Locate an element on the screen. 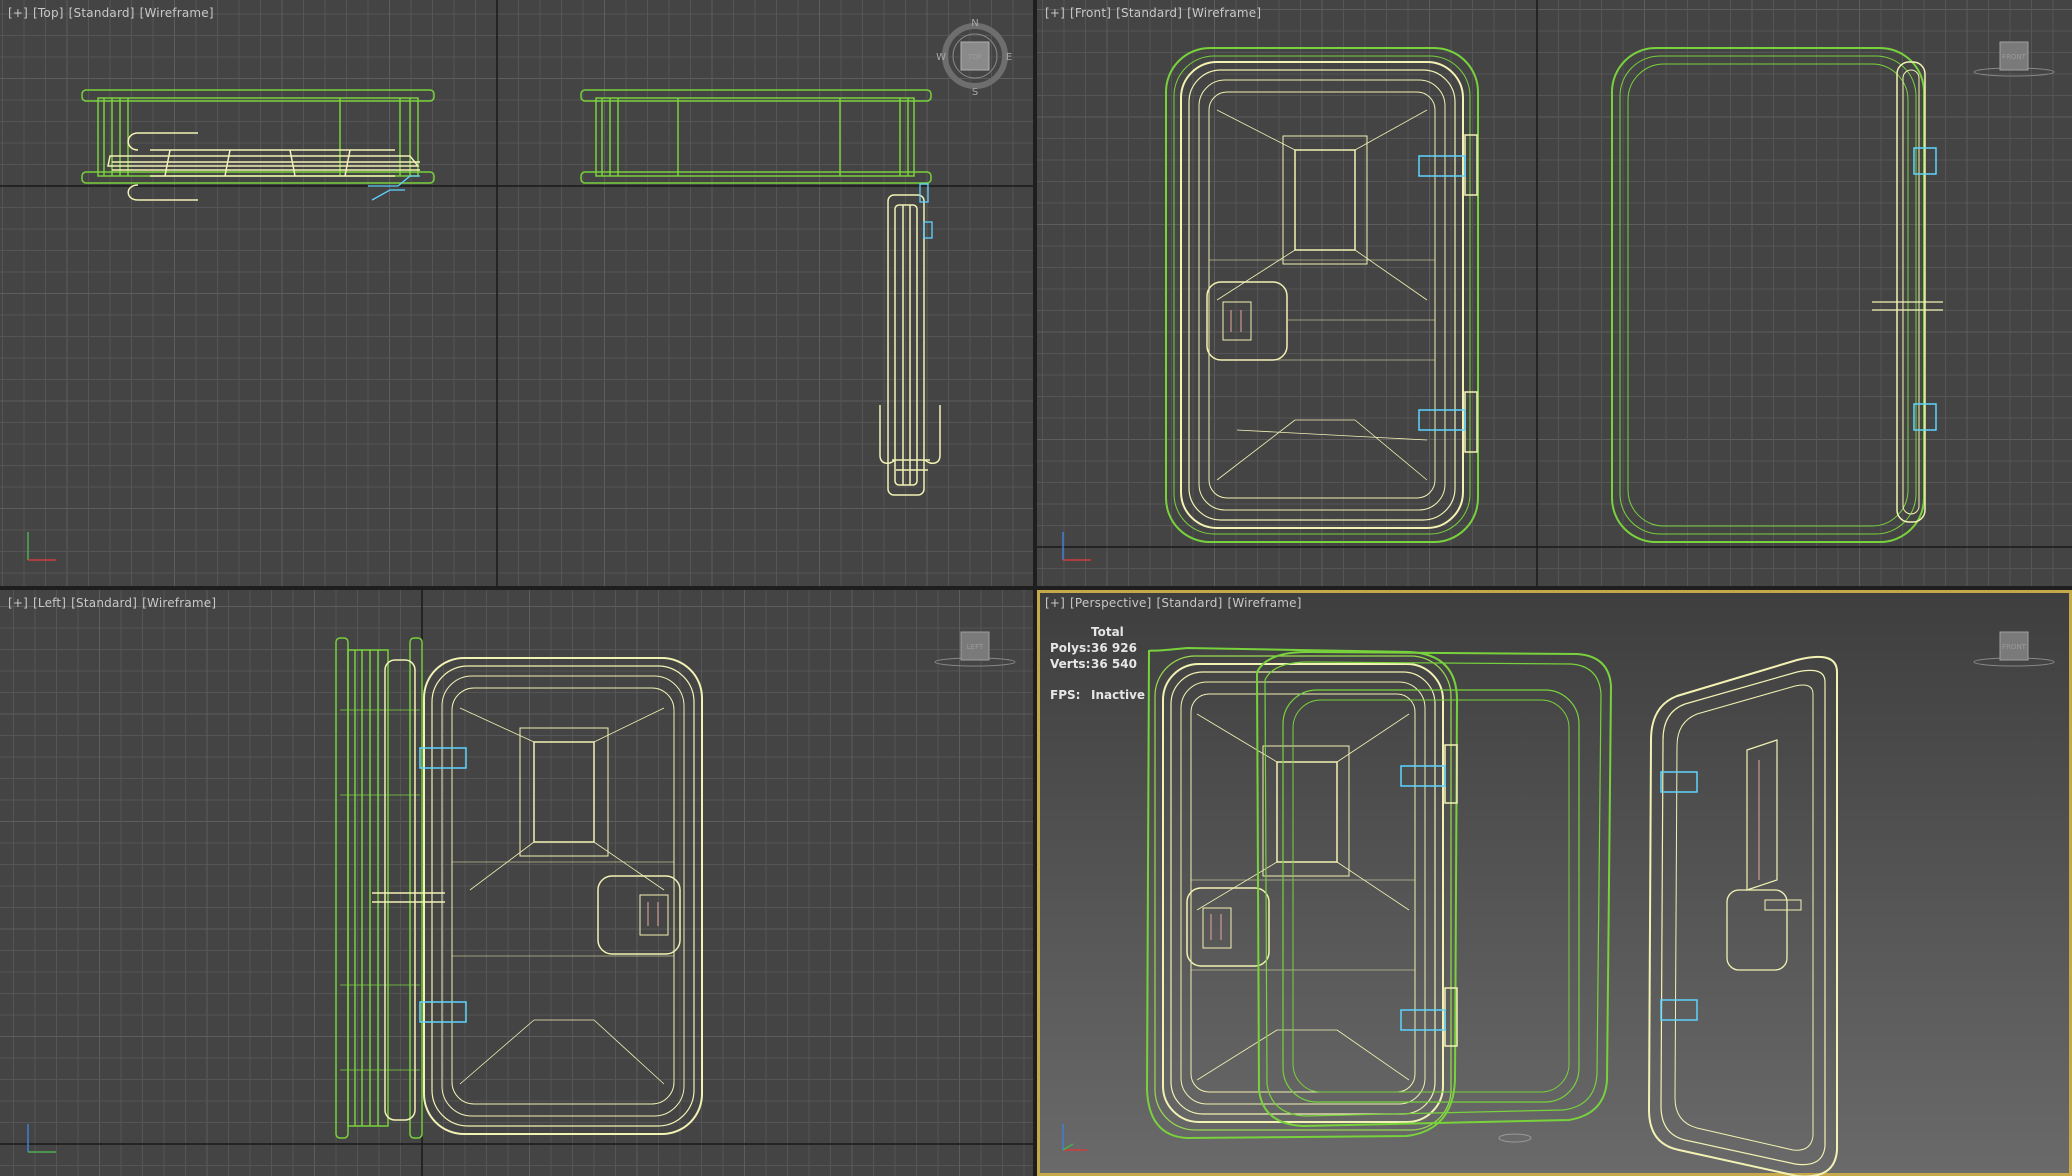  door-persp-open is located at coordinates (1742, 916).